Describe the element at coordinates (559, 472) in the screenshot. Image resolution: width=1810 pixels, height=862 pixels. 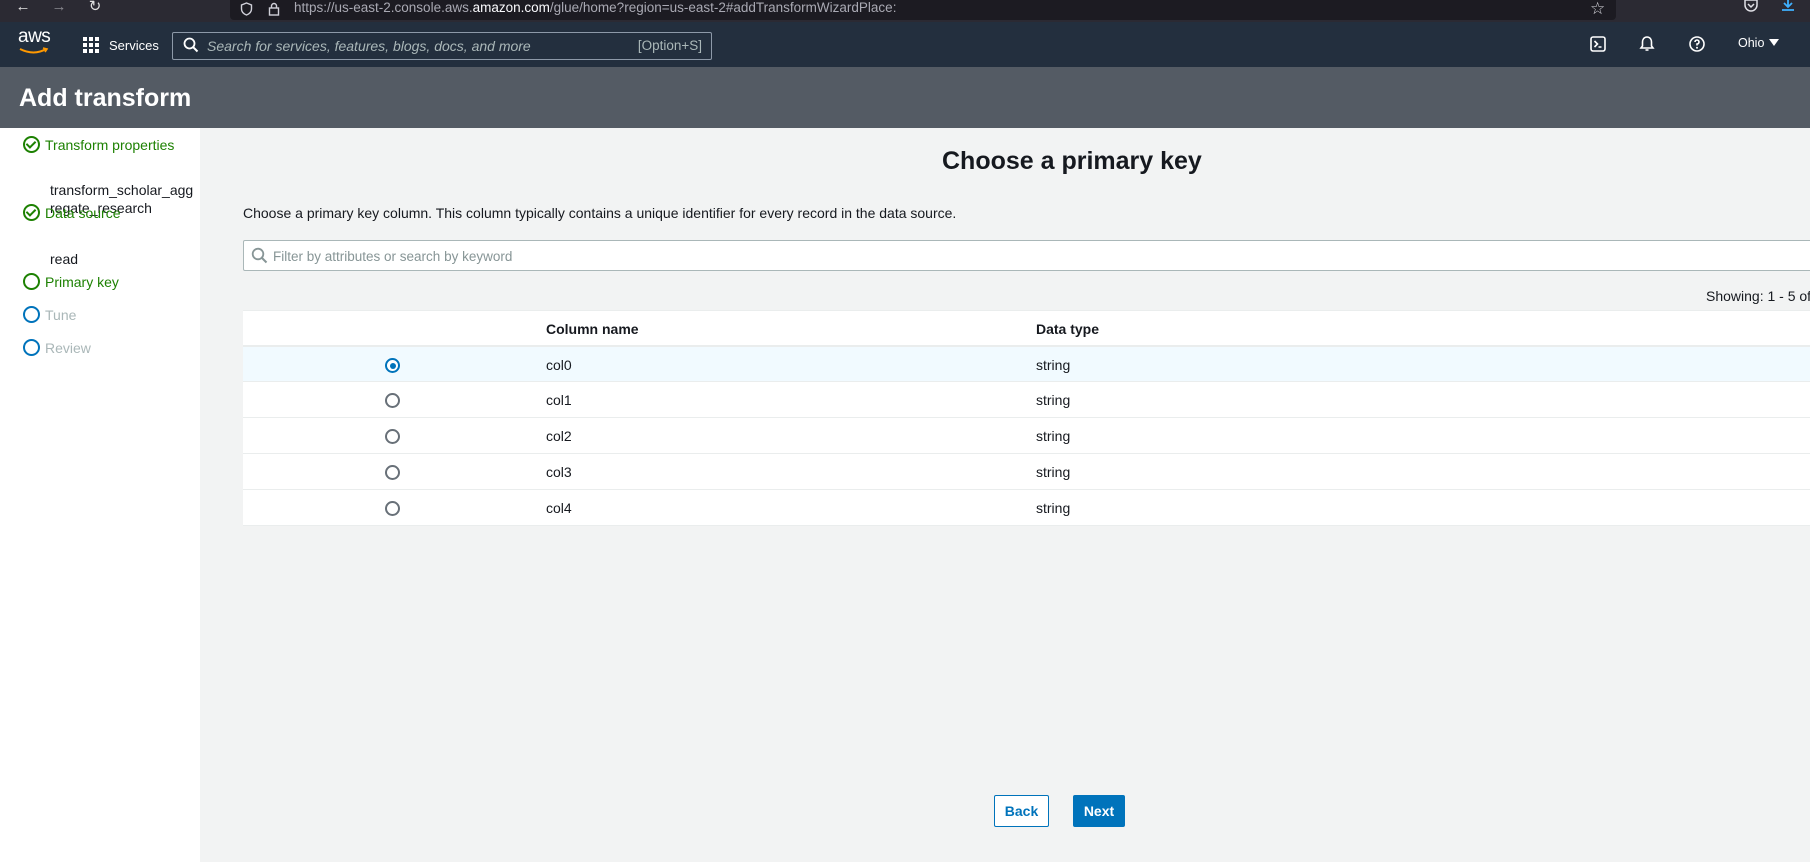
I see `cell-column-name: col3` at that location.